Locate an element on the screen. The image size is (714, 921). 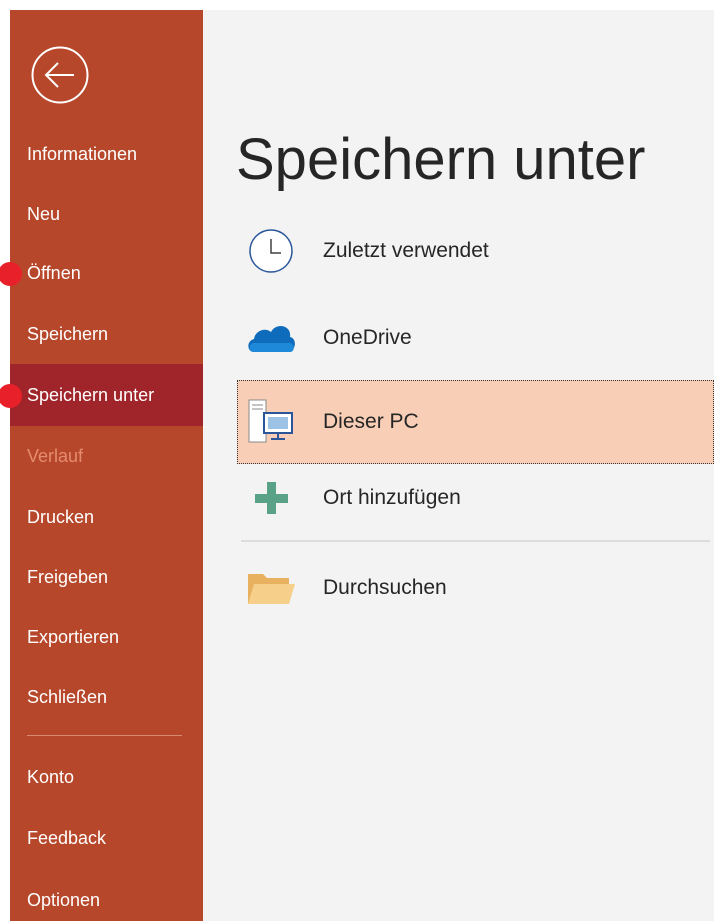
sidebar-item-label: Konto is located at coordinates (51, 776).